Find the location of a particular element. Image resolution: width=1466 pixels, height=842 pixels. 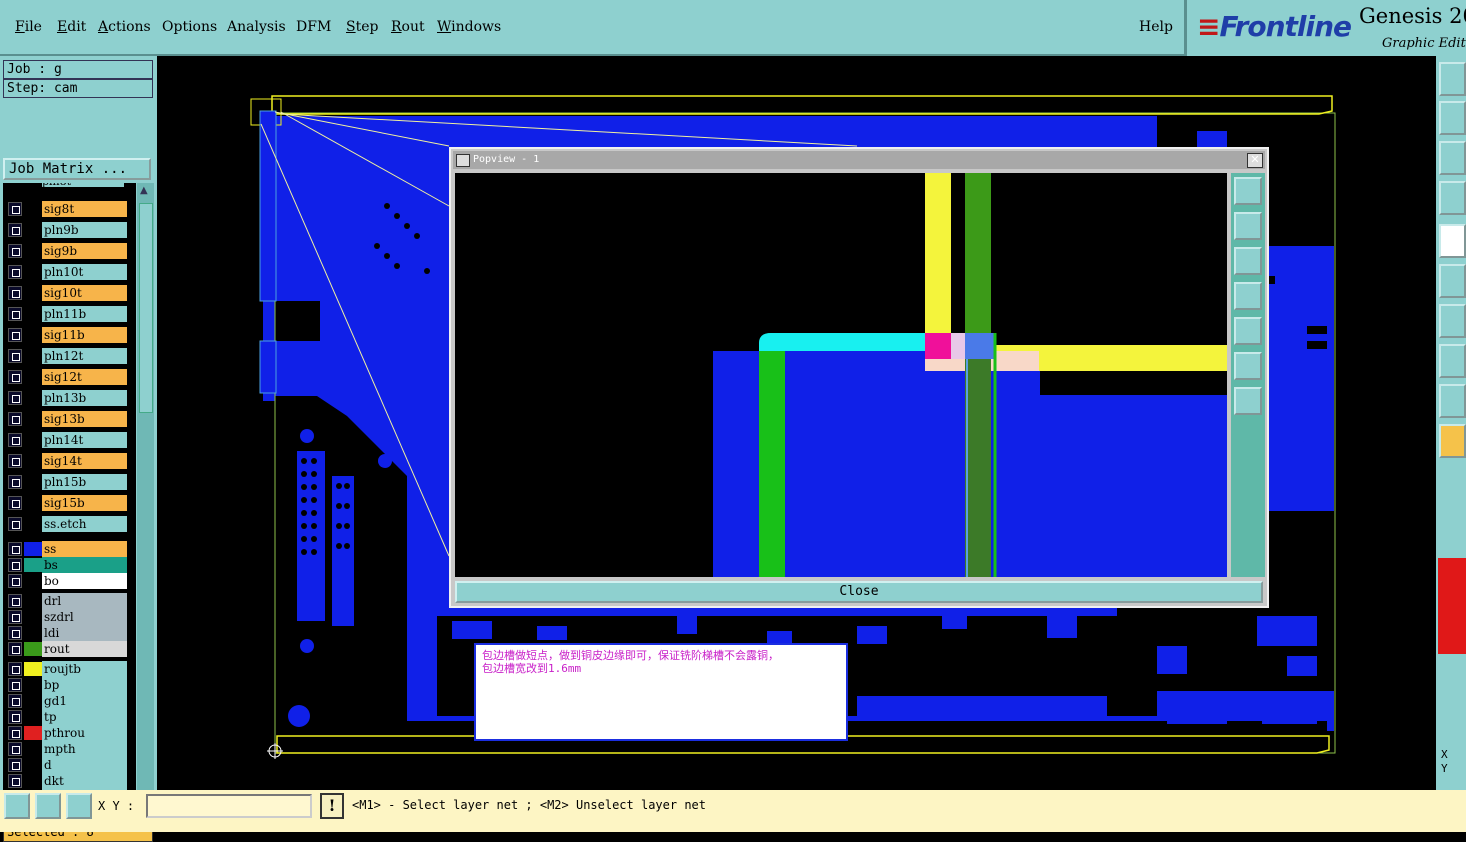

layer-row-drl: drl is located at coordinates (66, 601).